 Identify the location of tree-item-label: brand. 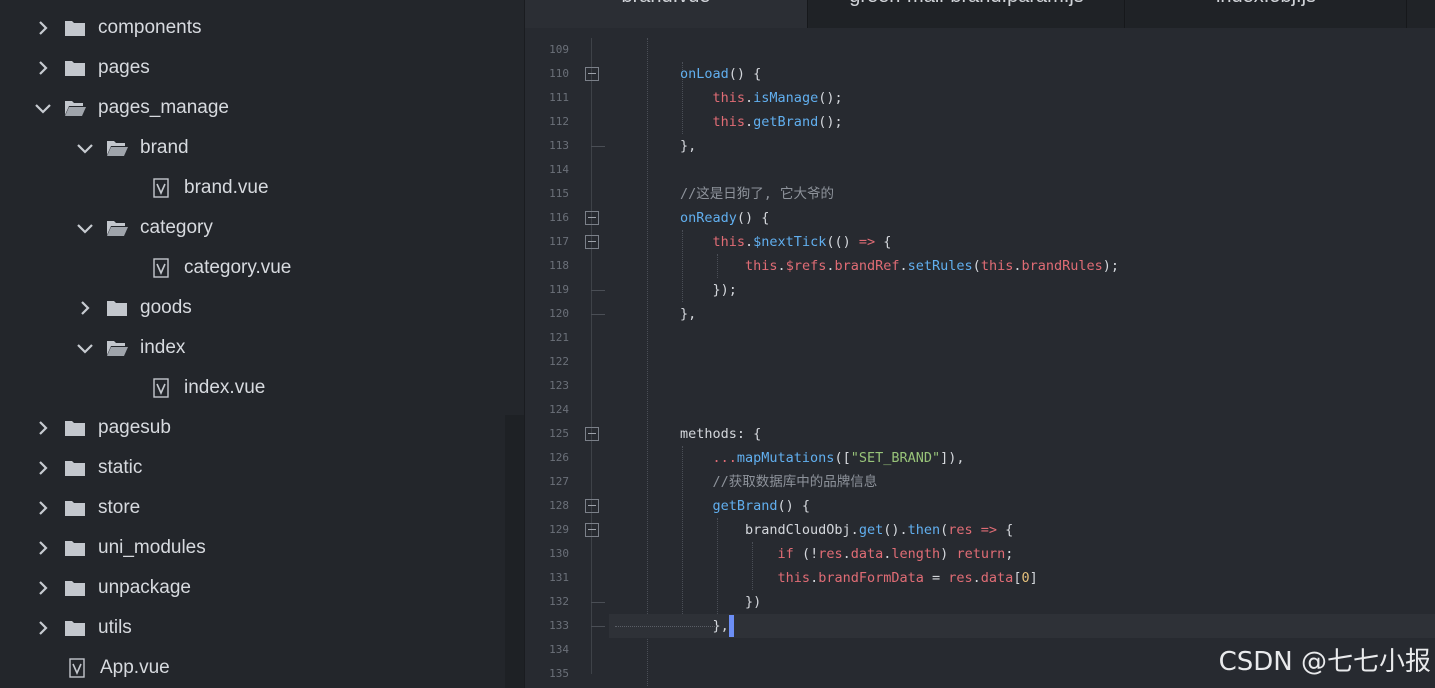
(164, 147).